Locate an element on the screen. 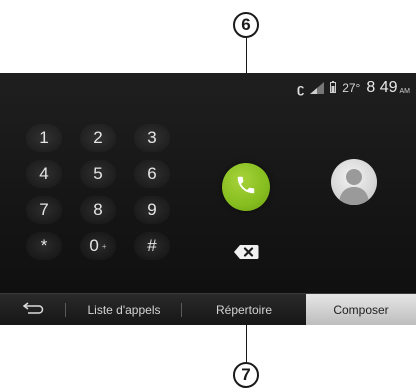 Image resolution: width=416 pixels, height=392 pixels. back-arrow-icon is located at coordinates (33, 309).